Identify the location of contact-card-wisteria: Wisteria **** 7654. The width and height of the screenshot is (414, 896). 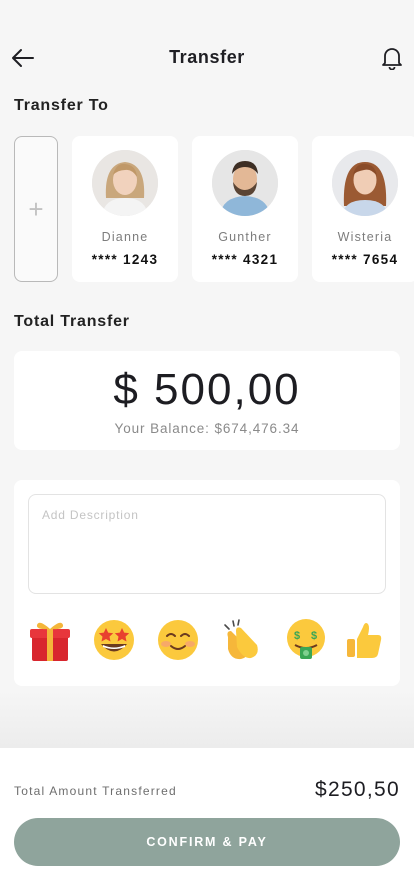
(363, 209).